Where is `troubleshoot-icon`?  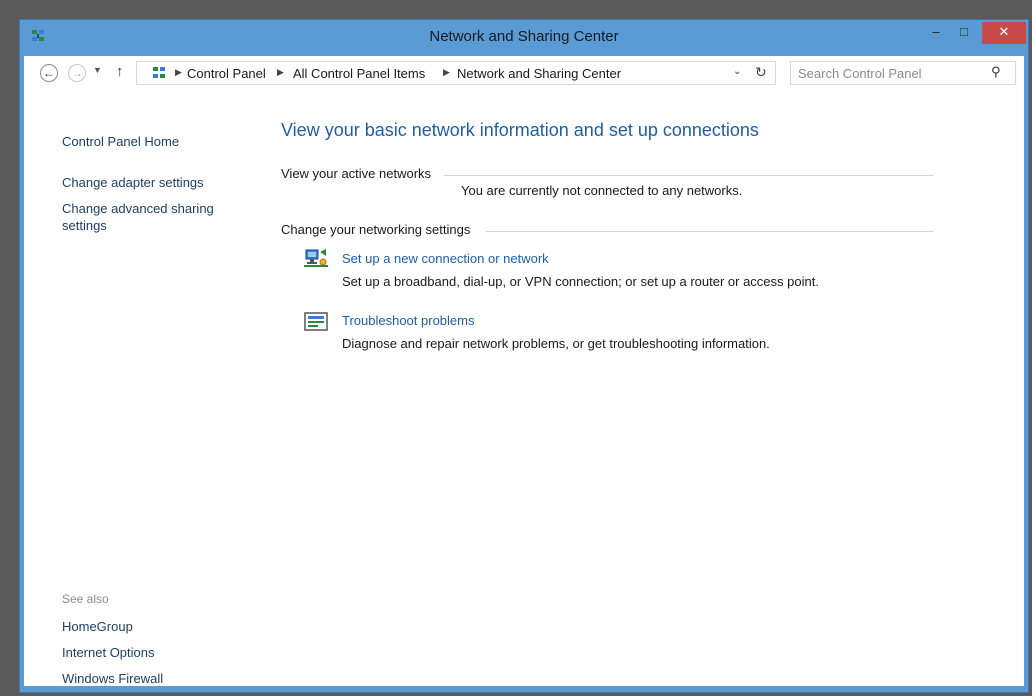
troubleshoot-icon is located at coordinates (316, 321).